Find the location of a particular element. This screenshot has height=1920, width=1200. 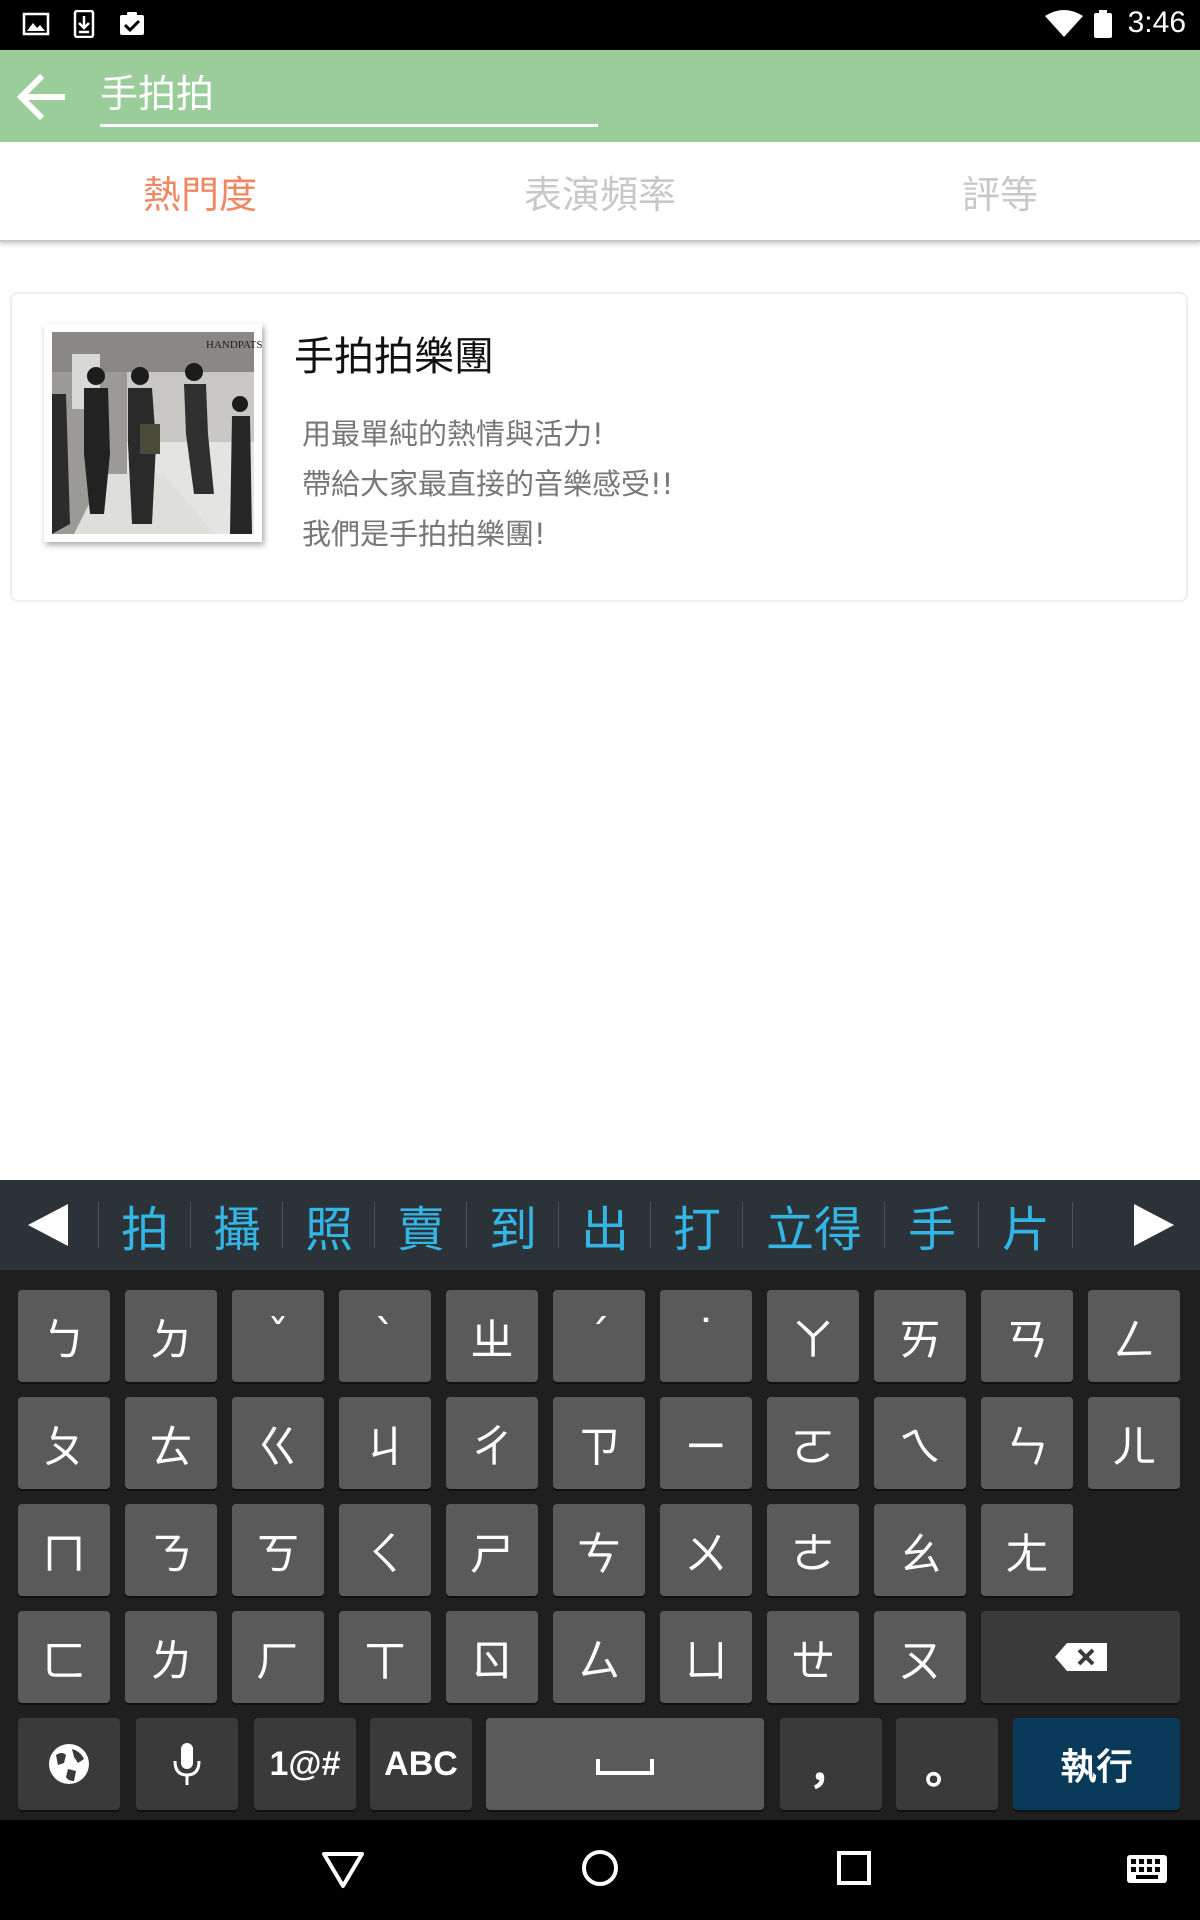

space-key is located at coordinates (625, 1764).